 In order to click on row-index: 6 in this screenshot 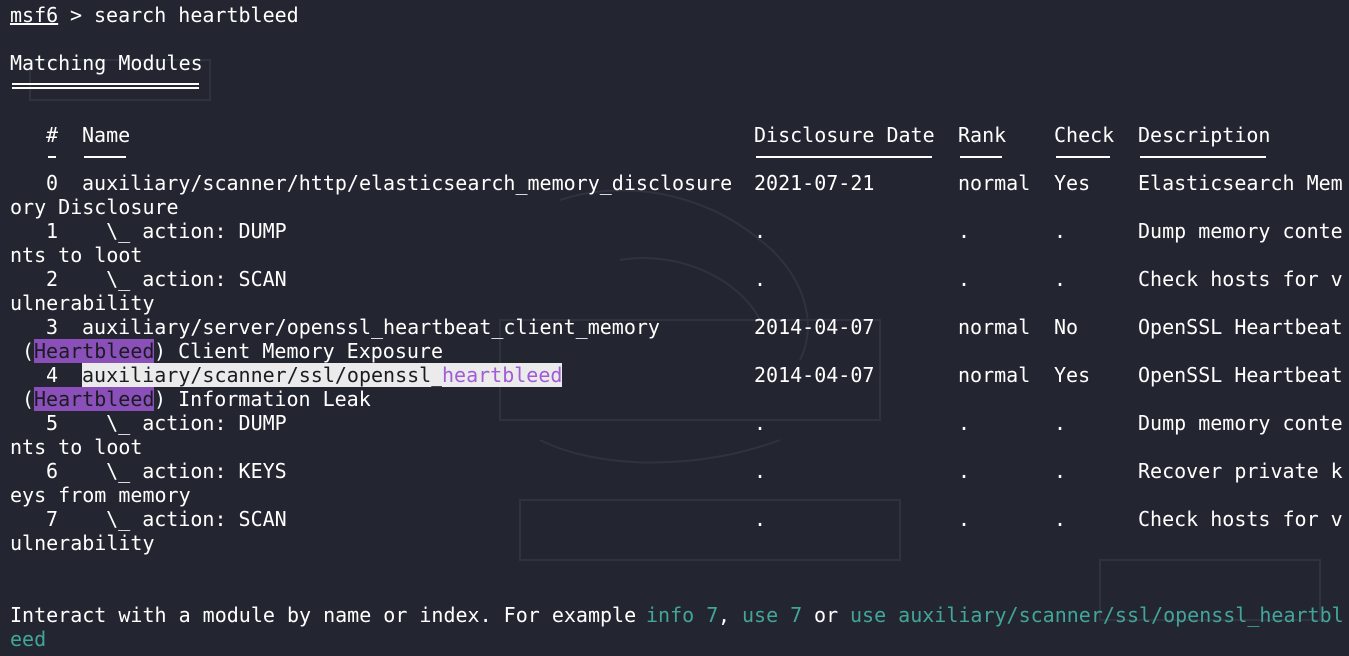, I will do `click(52, 471)`.